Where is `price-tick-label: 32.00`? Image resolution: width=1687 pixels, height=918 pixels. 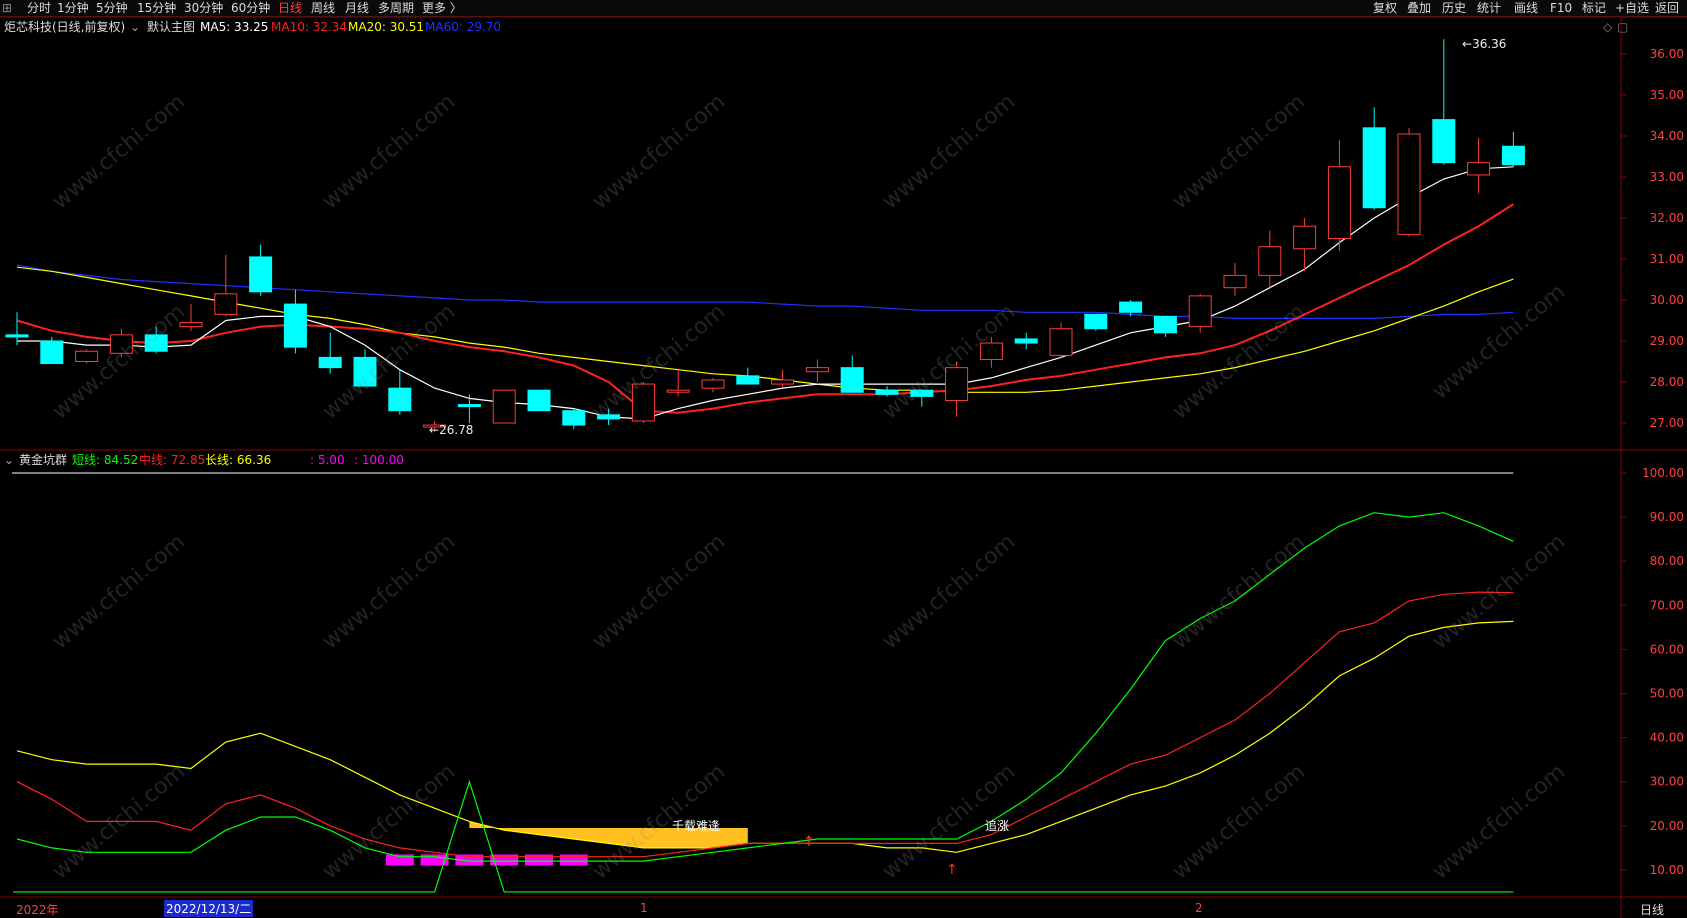 price-tick-label: 32.00 is located at coordinates (1667, 218).